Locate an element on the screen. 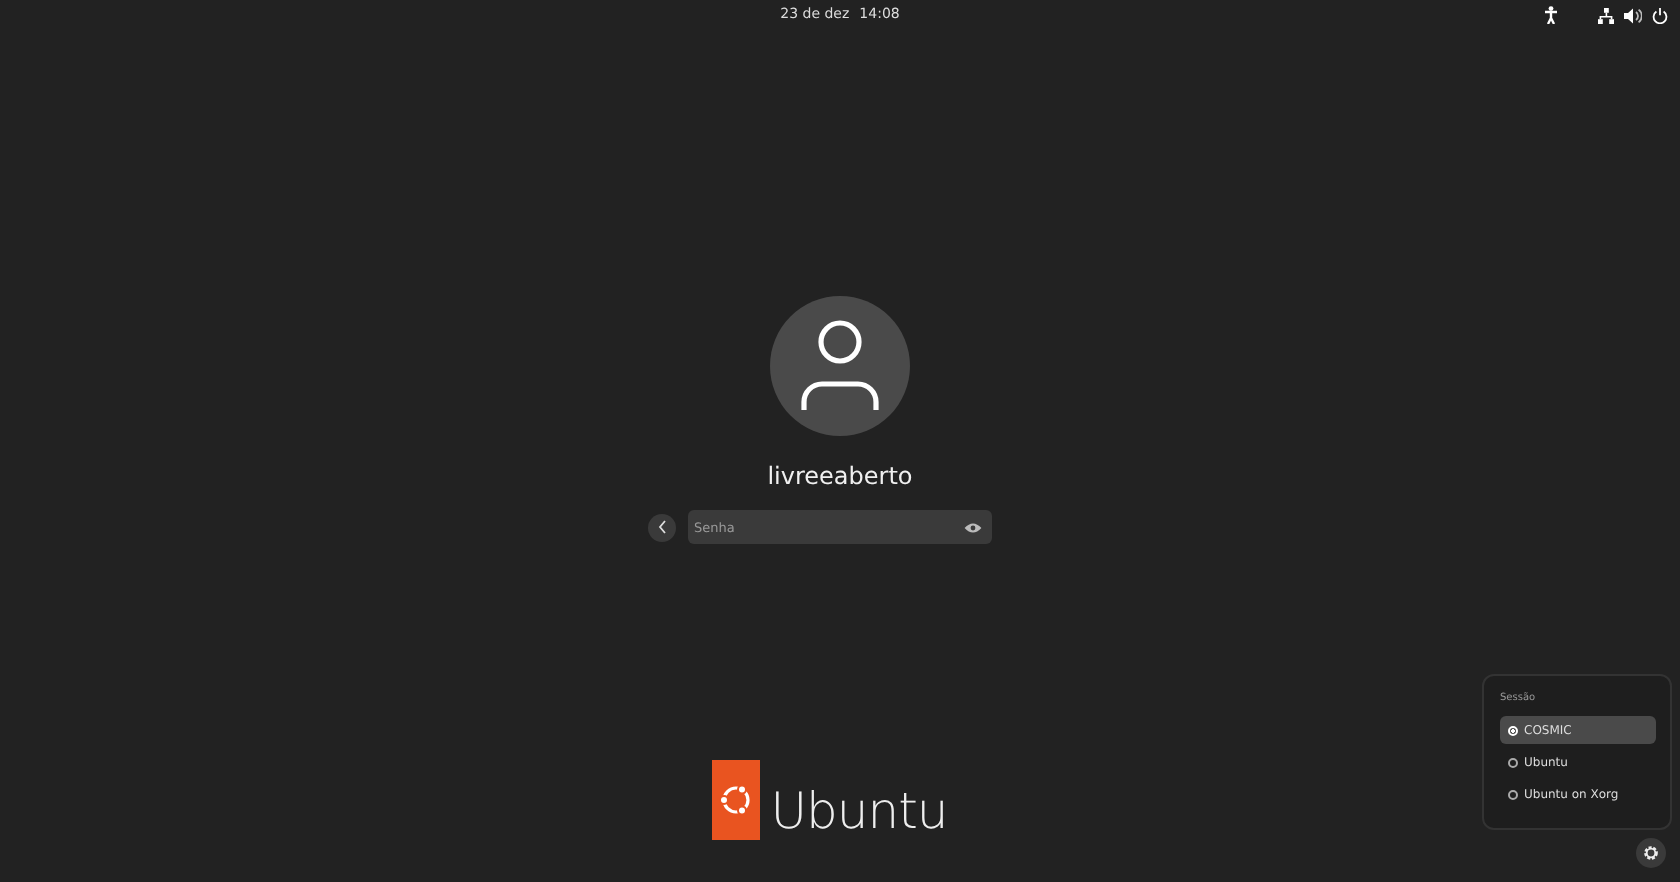 This screenshot has height=882, width=1680. settings-button is located at coordinates (1651, 853).